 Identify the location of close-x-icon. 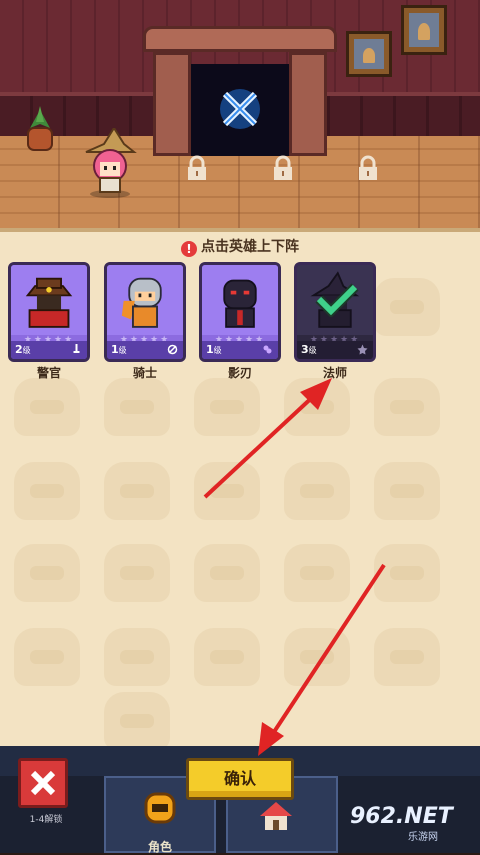
(43, 783).